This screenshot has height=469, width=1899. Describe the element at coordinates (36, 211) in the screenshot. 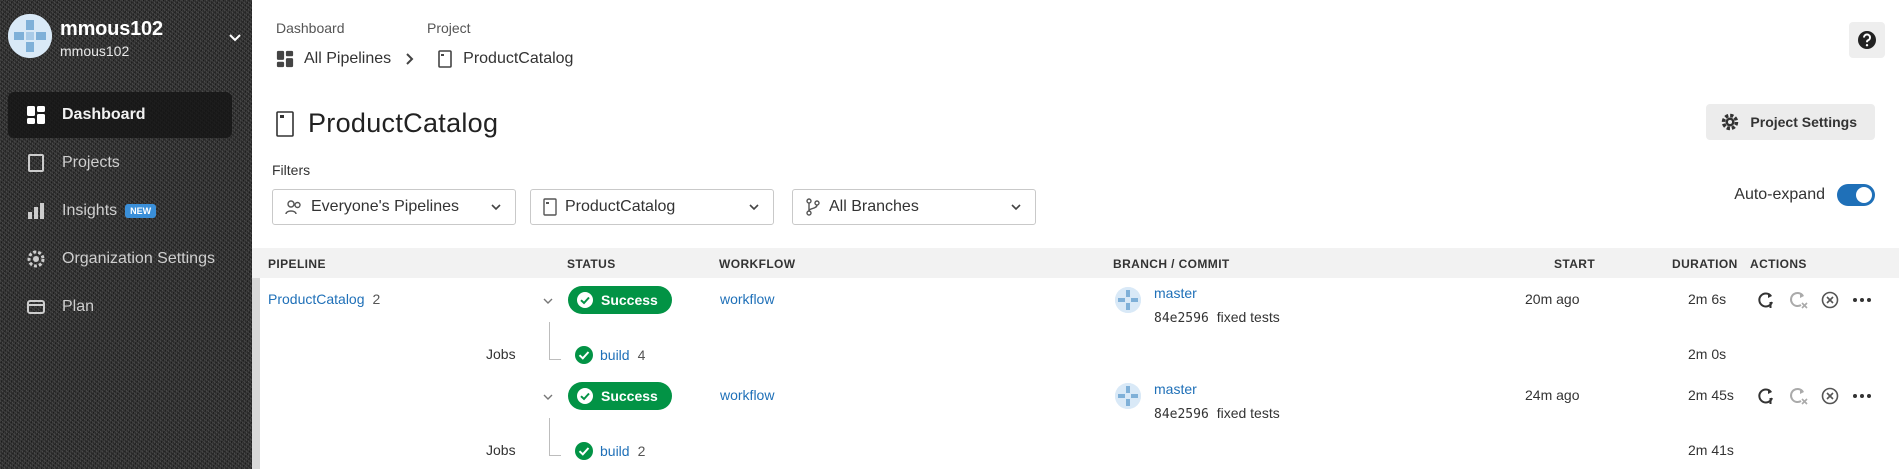

I see `insights-icon` at that location.